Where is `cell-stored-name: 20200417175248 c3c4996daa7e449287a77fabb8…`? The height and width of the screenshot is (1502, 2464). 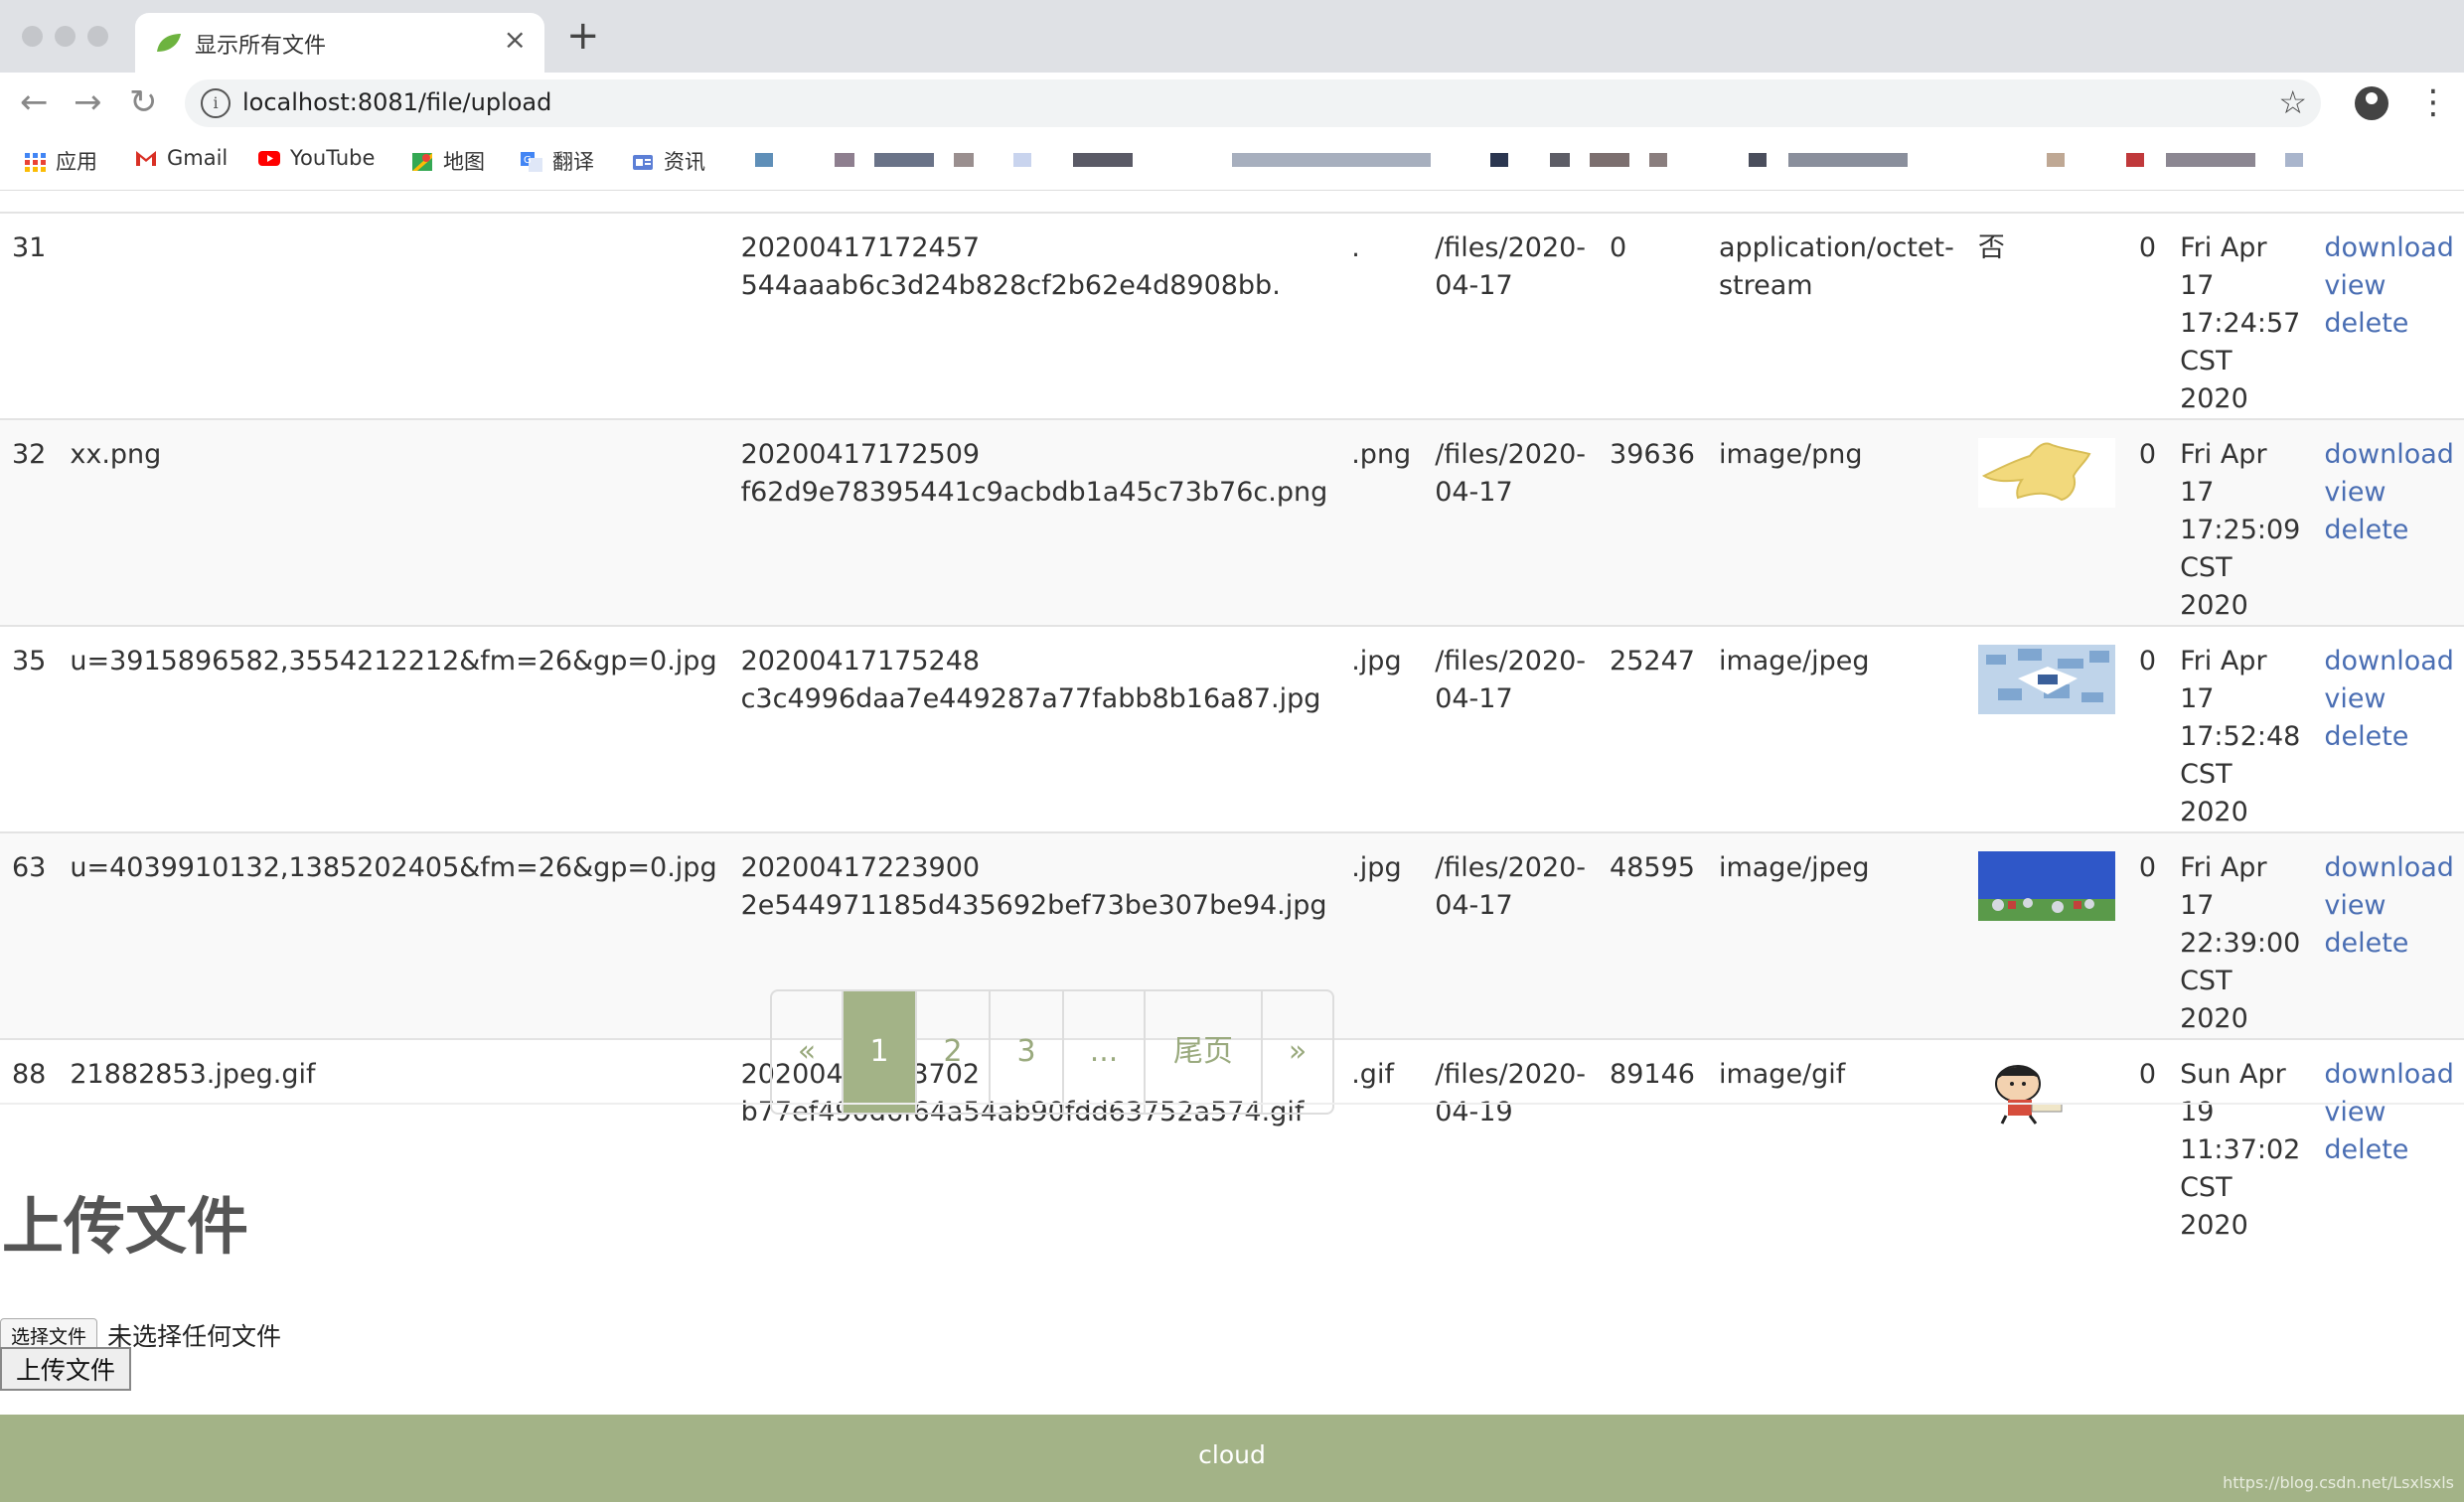 cell-stored-name: 20200417175248 c3c4996daa7e449287a77fabb8… is located at coordinates (1034, 728).